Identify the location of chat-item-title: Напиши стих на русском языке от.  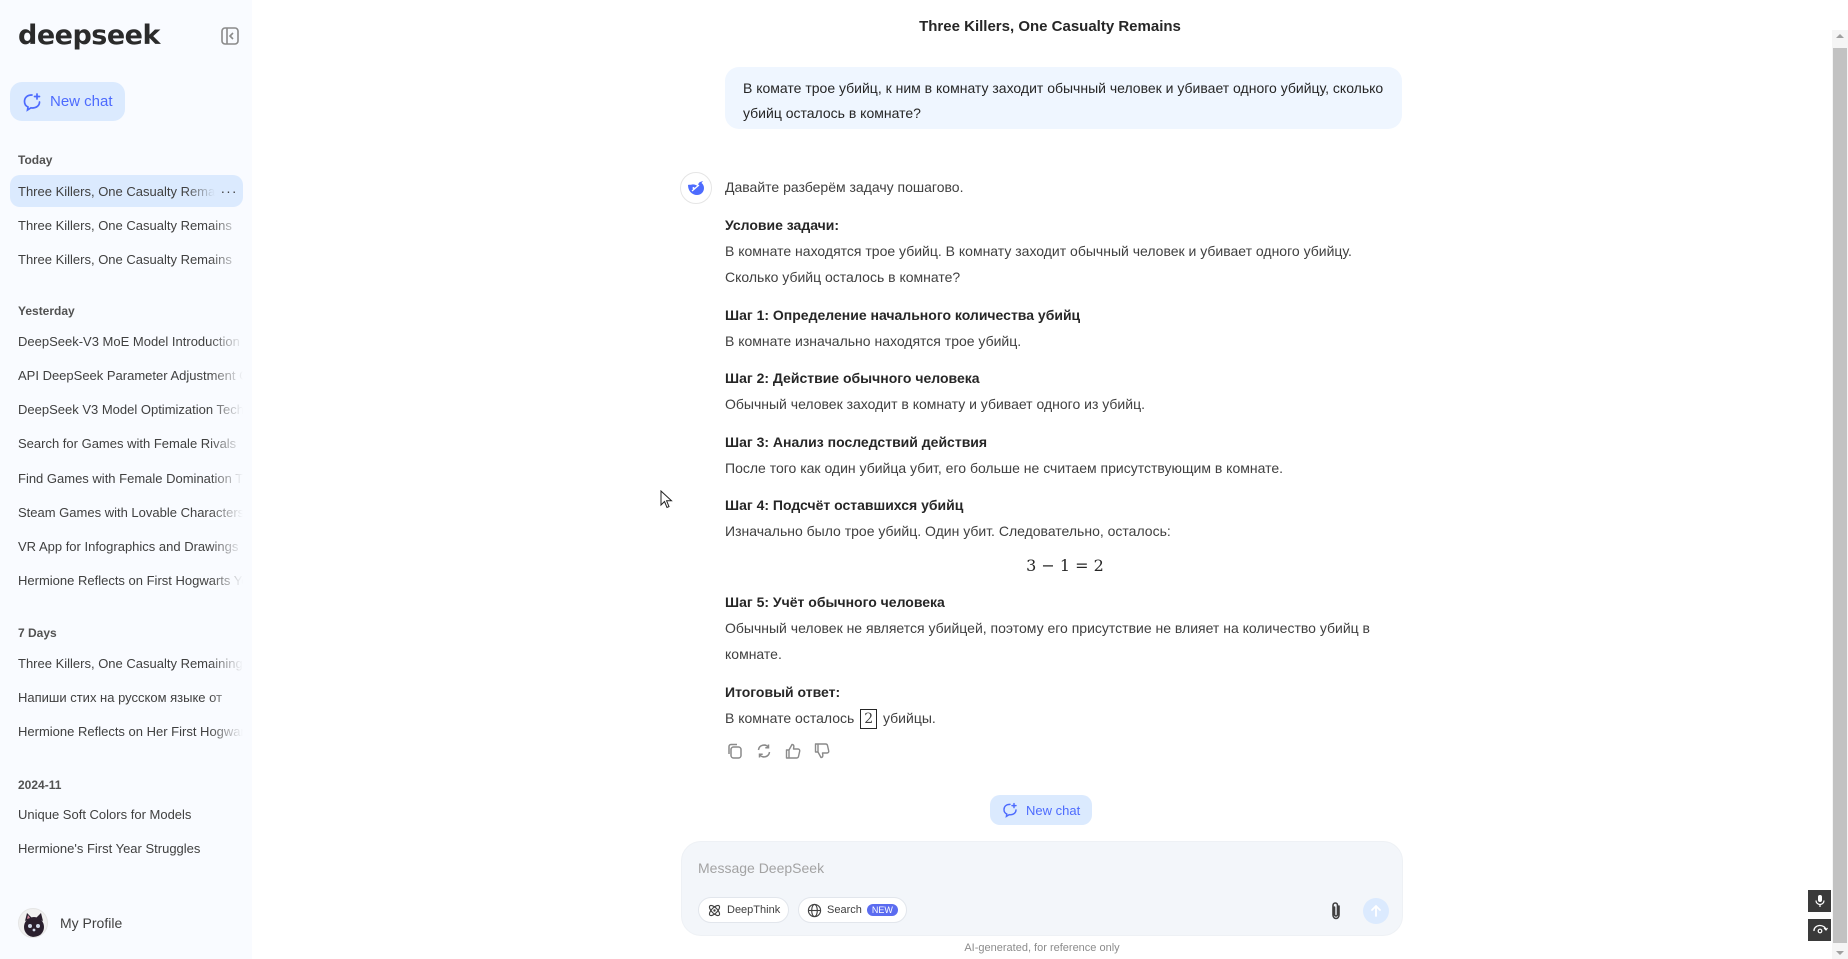
(120, 697).